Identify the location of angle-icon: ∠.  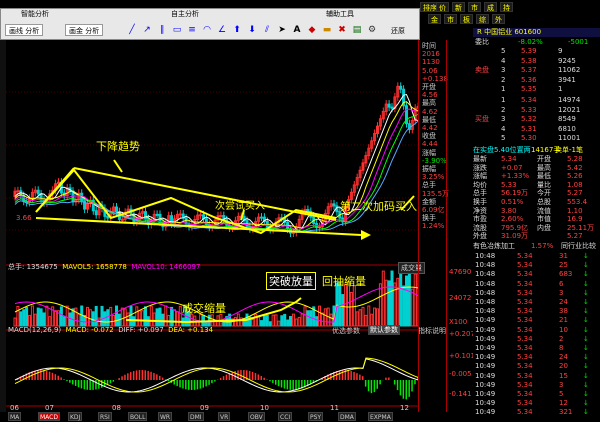
(222, 30).